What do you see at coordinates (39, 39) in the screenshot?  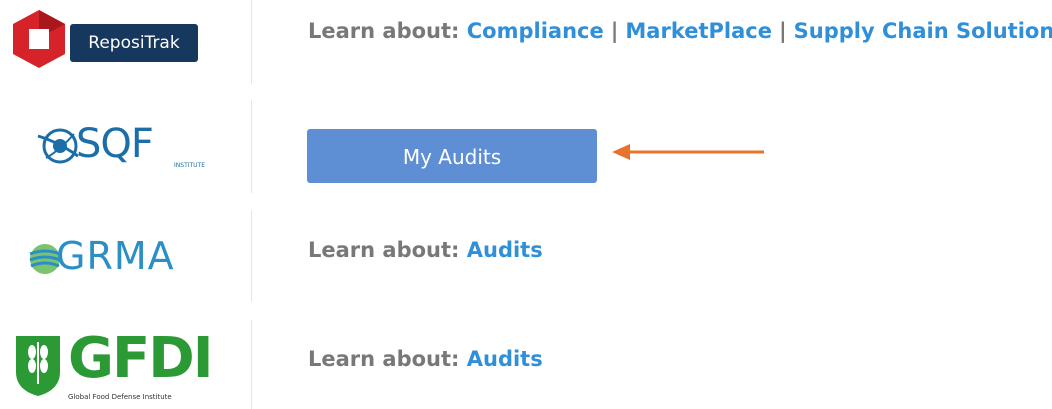 I see `repositrak-hex-icon` at bounding box center [39, 39].